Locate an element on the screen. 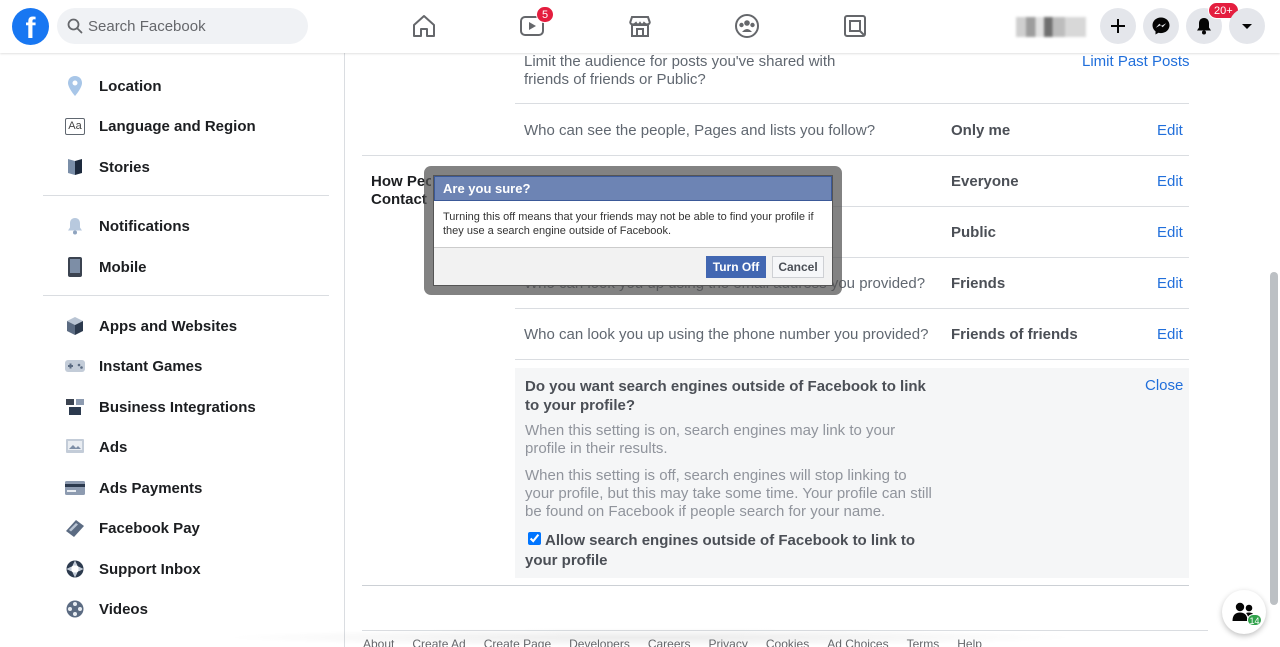 This screenshot has width=1280, height=647. sidebar-item-label: Videos is located at coordinates (123, 609).